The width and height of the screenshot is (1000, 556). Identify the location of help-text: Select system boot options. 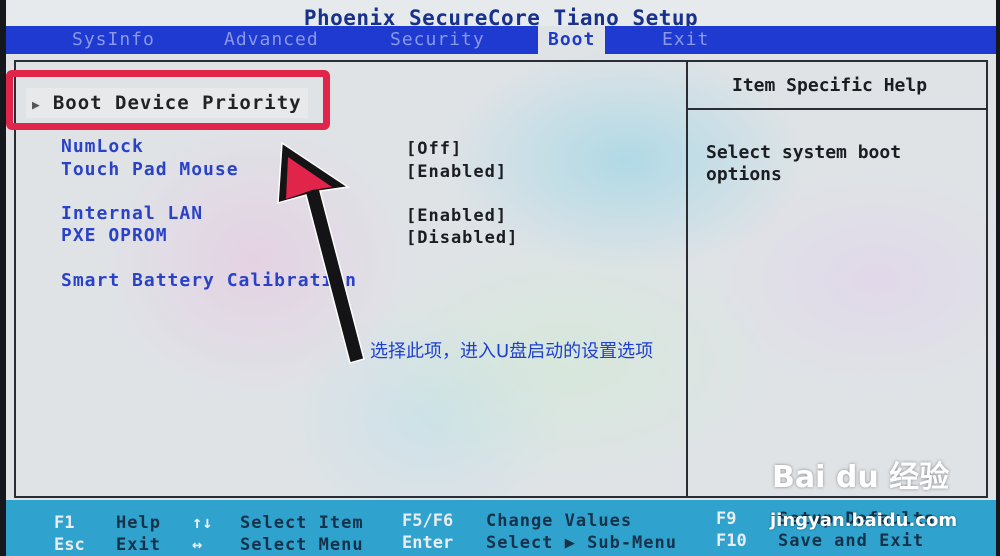
(804, 163).